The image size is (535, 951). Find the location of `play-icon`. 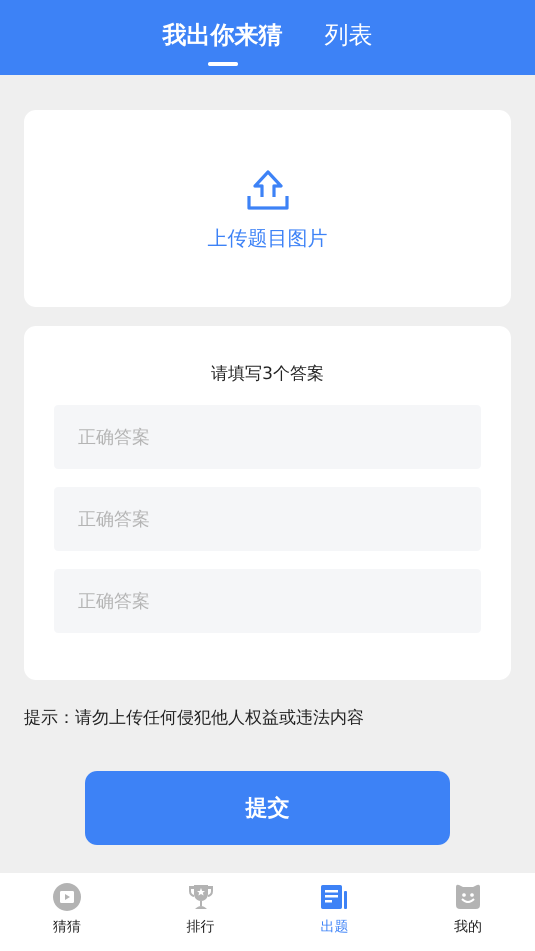

play-icon is located at coordinates (66, 897).